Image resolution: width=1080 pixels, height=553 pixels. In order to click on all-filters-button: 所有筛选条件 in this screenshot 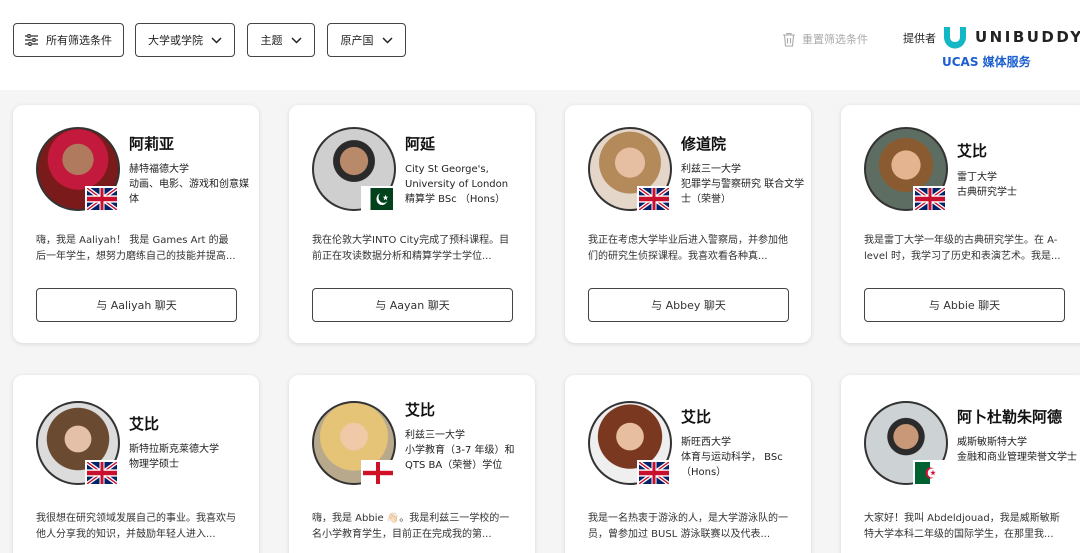, I will do `click(68, 40)`.